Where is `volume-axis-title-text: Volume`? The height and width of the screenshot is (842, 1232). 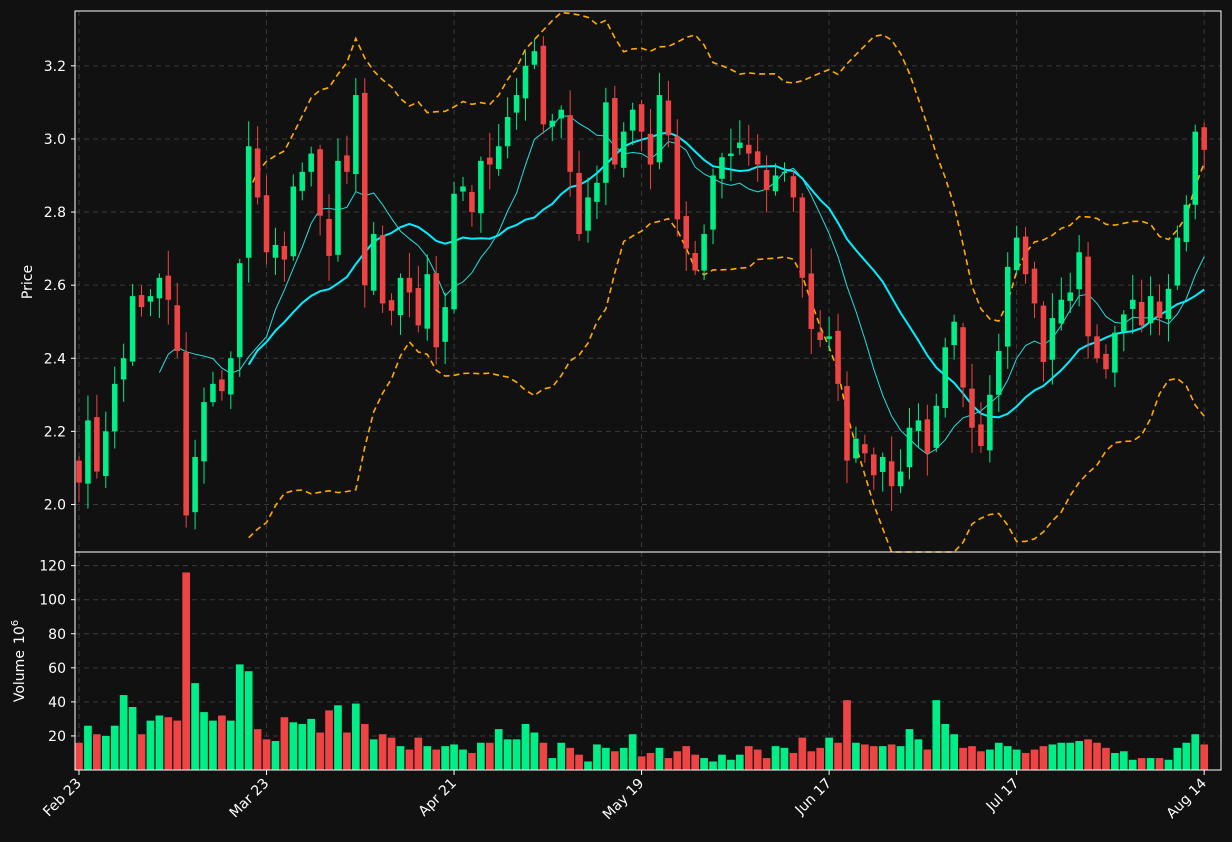 volume-axis-title-text: Volume is located at coordinates (20, 676).